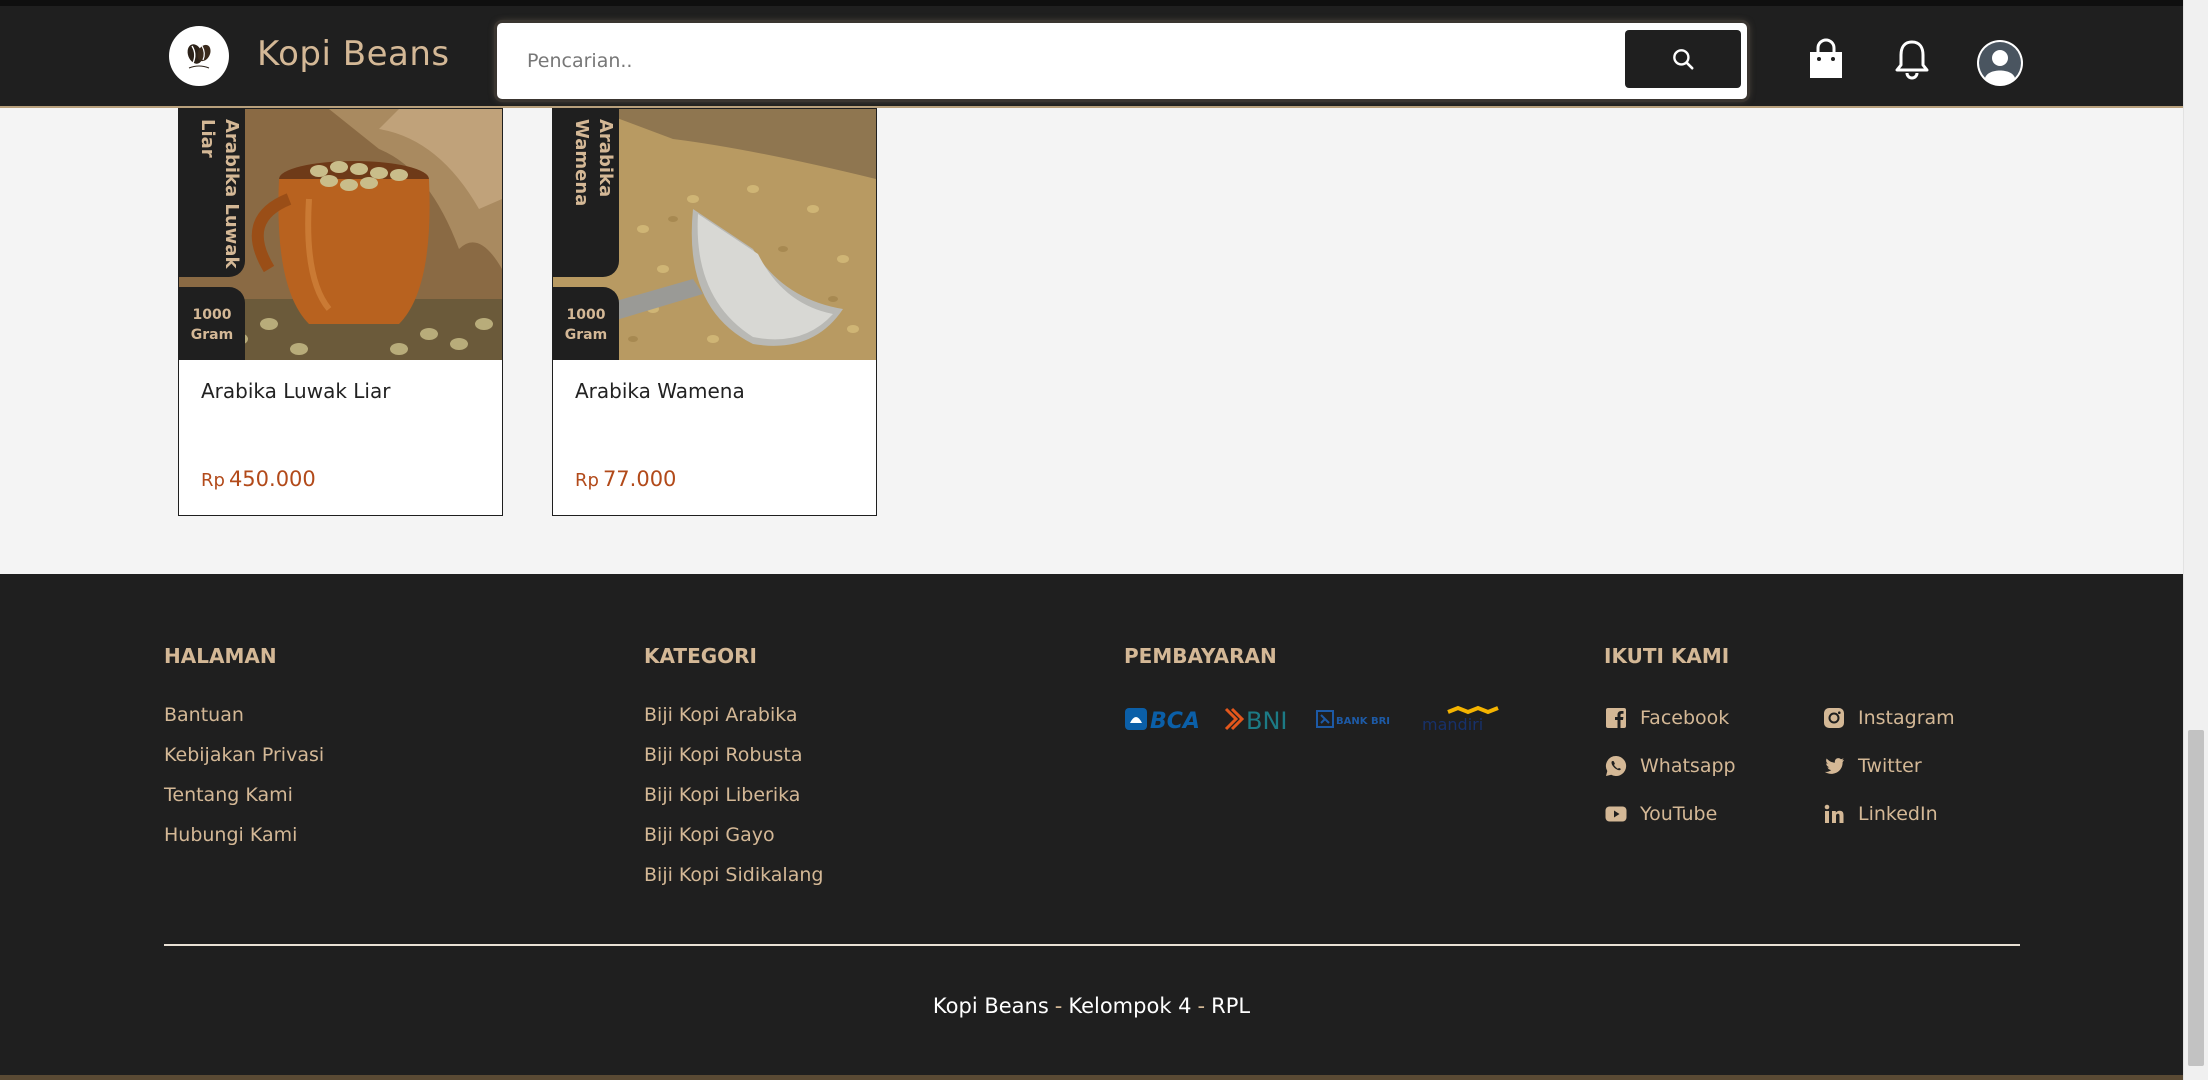  Describe the element at coordinates (2195, 540) in the screenshot. I see `page-scrollbar` at that location.